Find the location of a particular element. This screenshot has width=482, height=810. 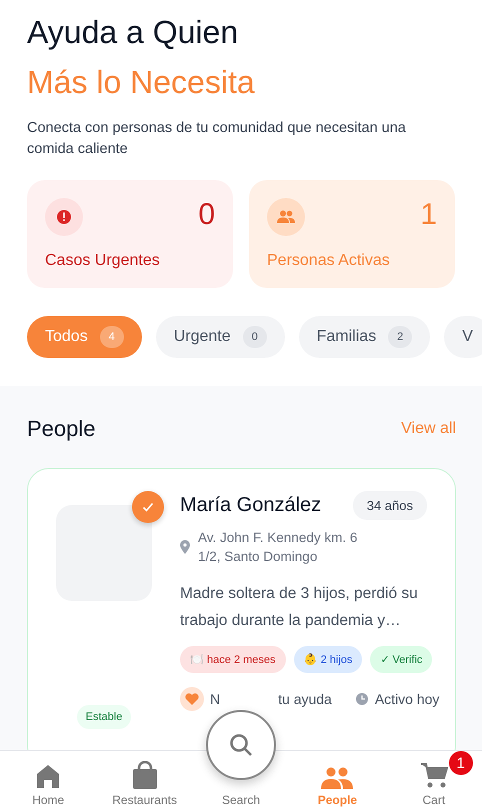

filter-chip: Urgente 0 is located at coordinates (220, 337).